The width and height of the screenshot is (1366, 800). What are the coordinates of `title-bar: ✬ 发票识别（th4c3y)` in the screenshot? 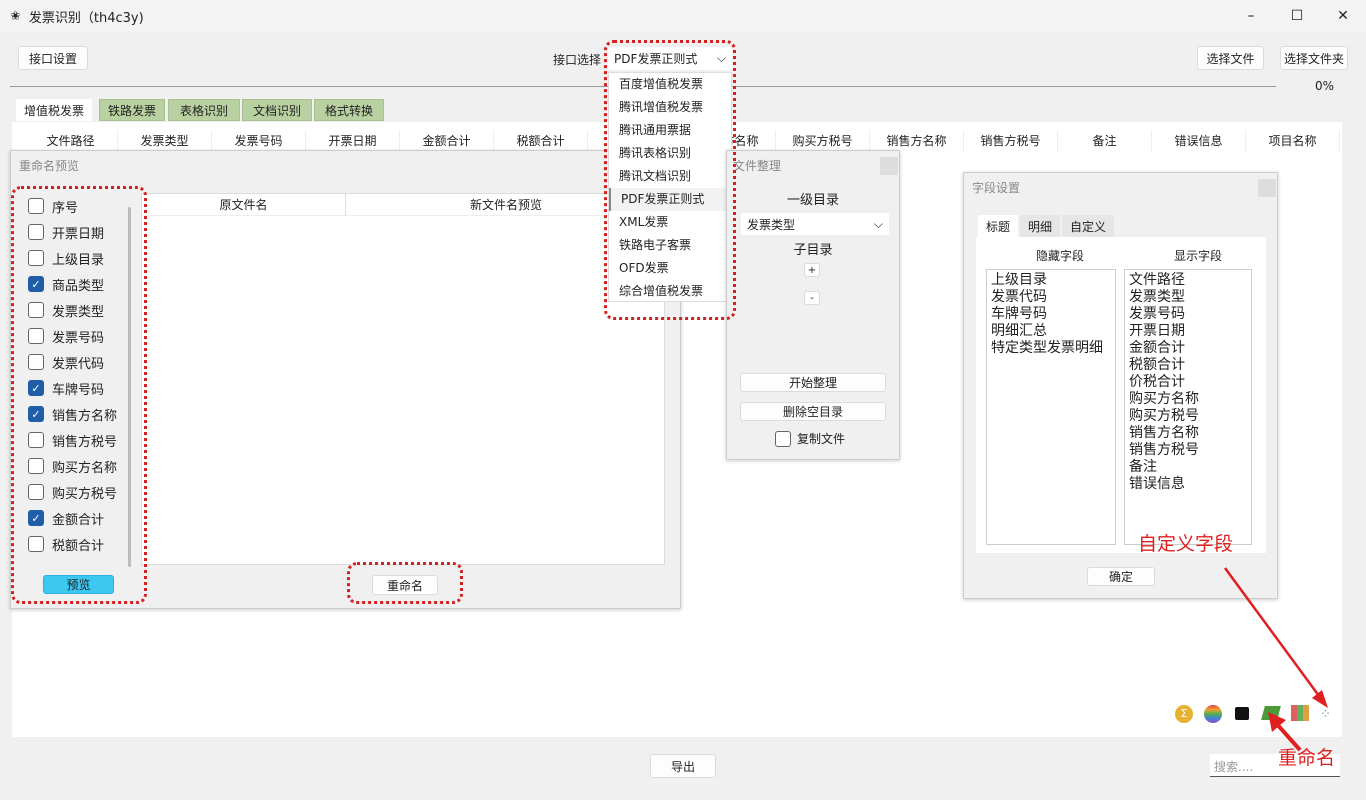 It's located at (683, 16).